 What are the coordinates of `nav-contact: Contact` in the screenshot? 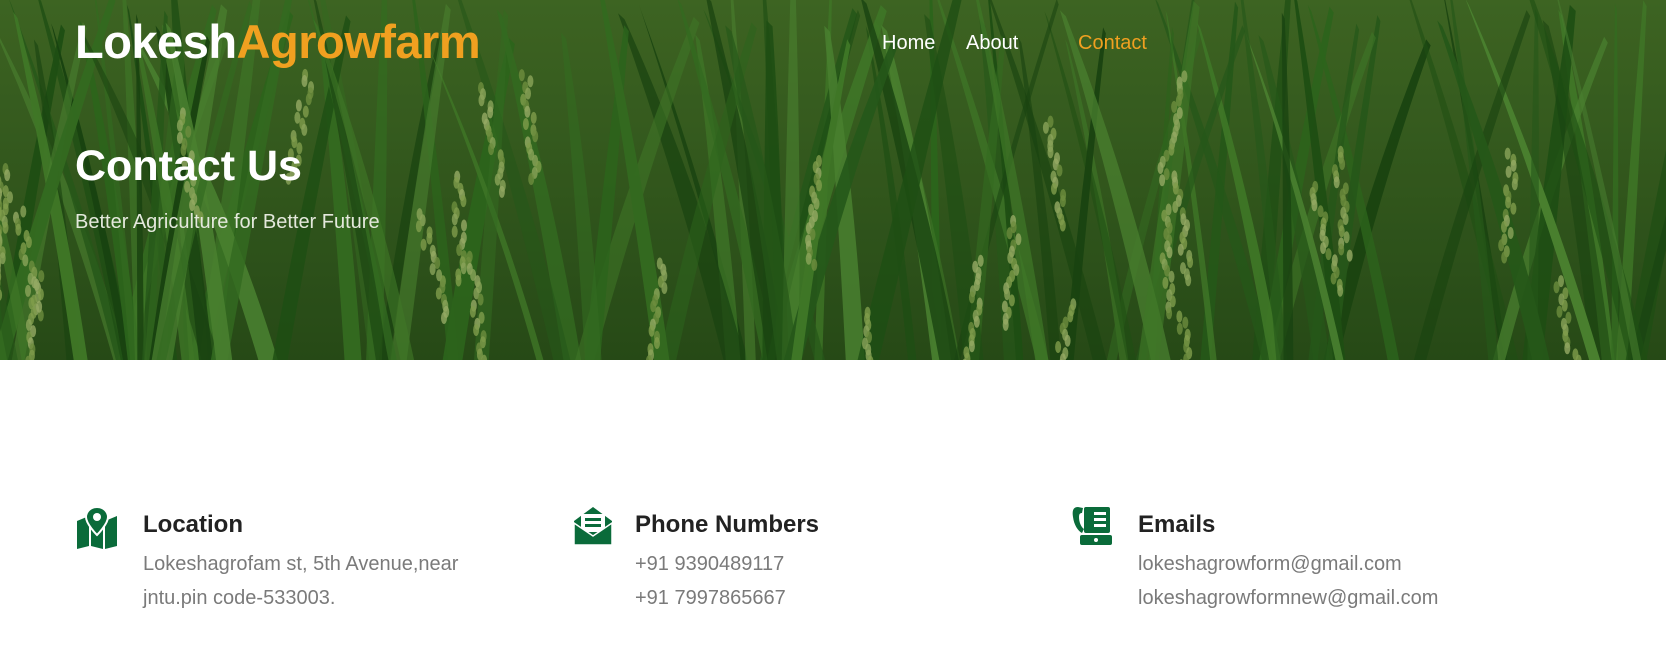 It's located at (1112, 43).